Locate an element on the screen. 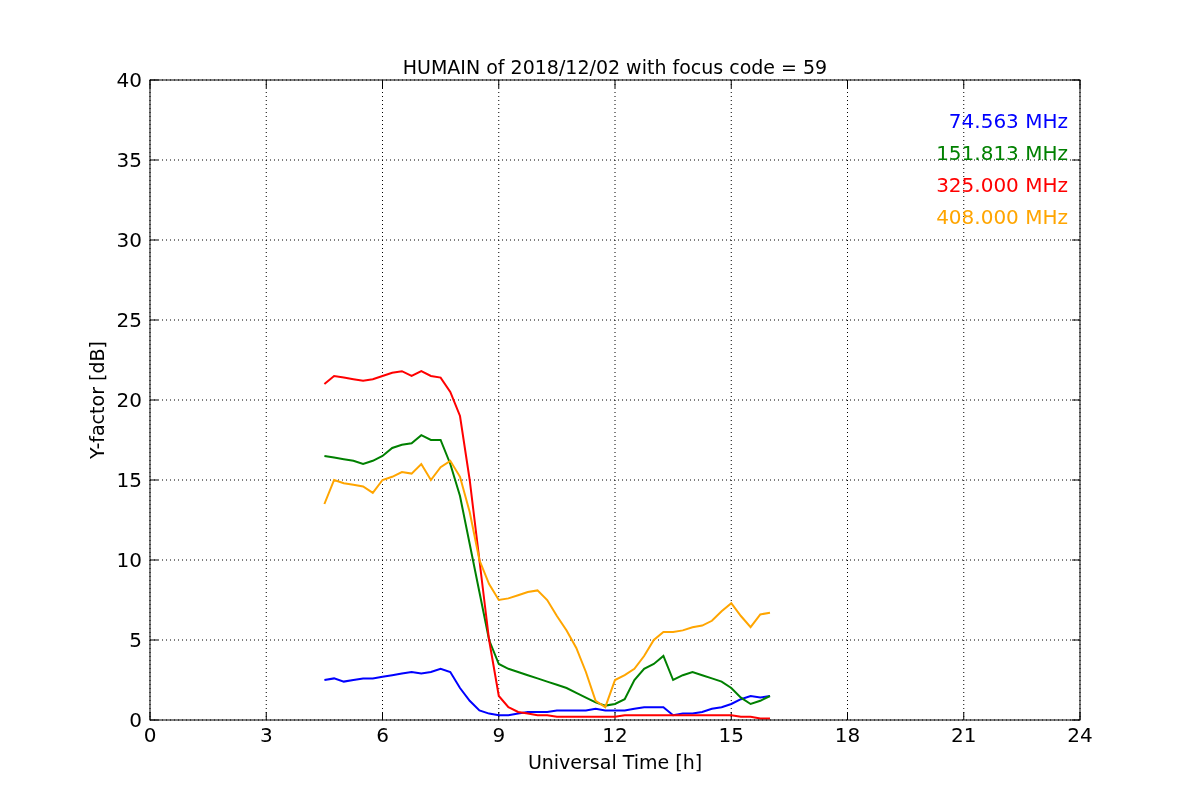 The image size is (1200, 800). tick-label: 25 is located at coordinates (129, 320).